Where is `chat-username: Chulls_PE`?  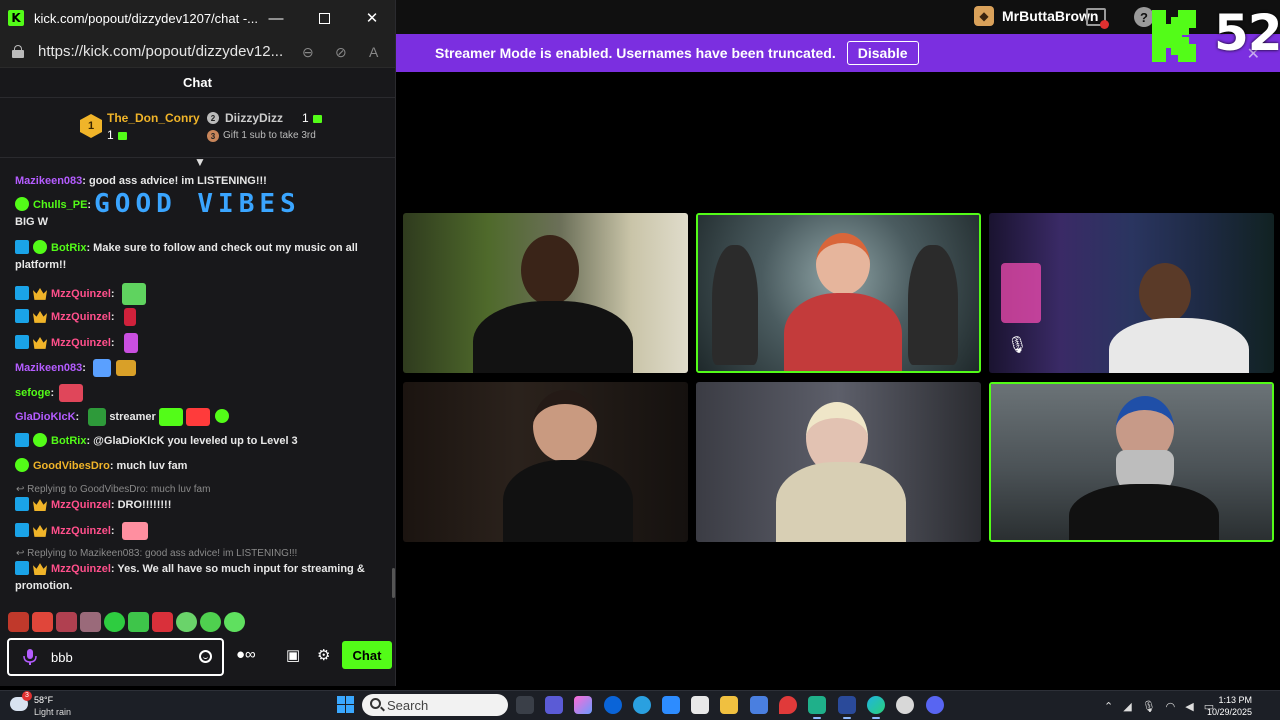
chat-username: Chulls_PE is located at coordinates (60, 205).